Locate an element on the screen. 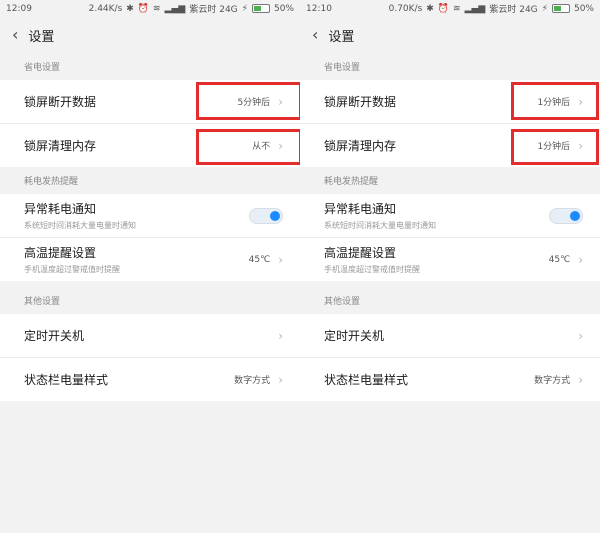 The width and height of the screenshot is (600, 533). status-bar: 12:10 0.70K/s ✱ ⏰ ≋ ▂▄▆ 紫云时 24G ⚡ 50% is located at coordinates (450, 8).